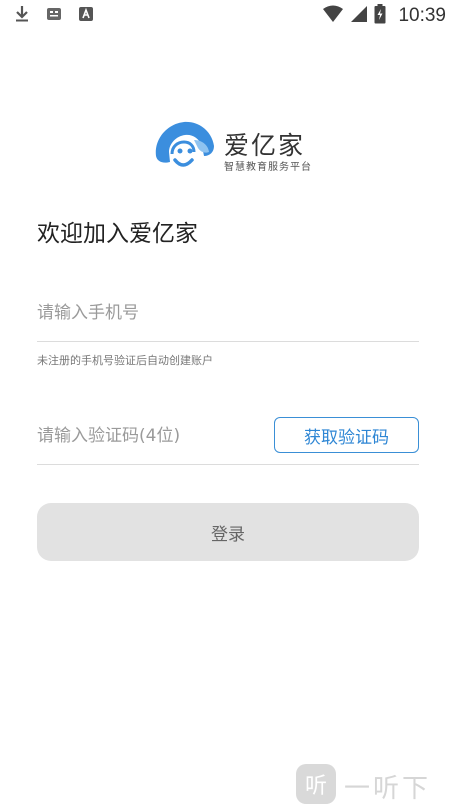 The image size is (456, 808). What do you see at coordinates (117, 234) in the screenshot?
I see `welcome-heading: 欢迎加入爱亿家` at bounding box center [117, 234].